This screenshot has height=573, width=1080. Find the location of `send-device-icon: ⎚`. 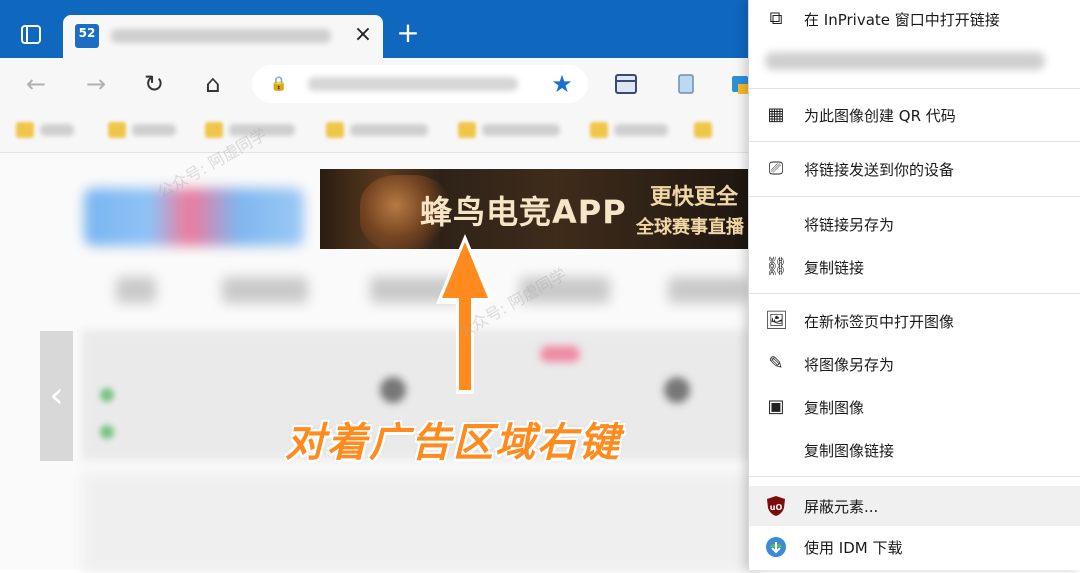

send-device-icon: ⎚ is located at coordinates (776, 168).